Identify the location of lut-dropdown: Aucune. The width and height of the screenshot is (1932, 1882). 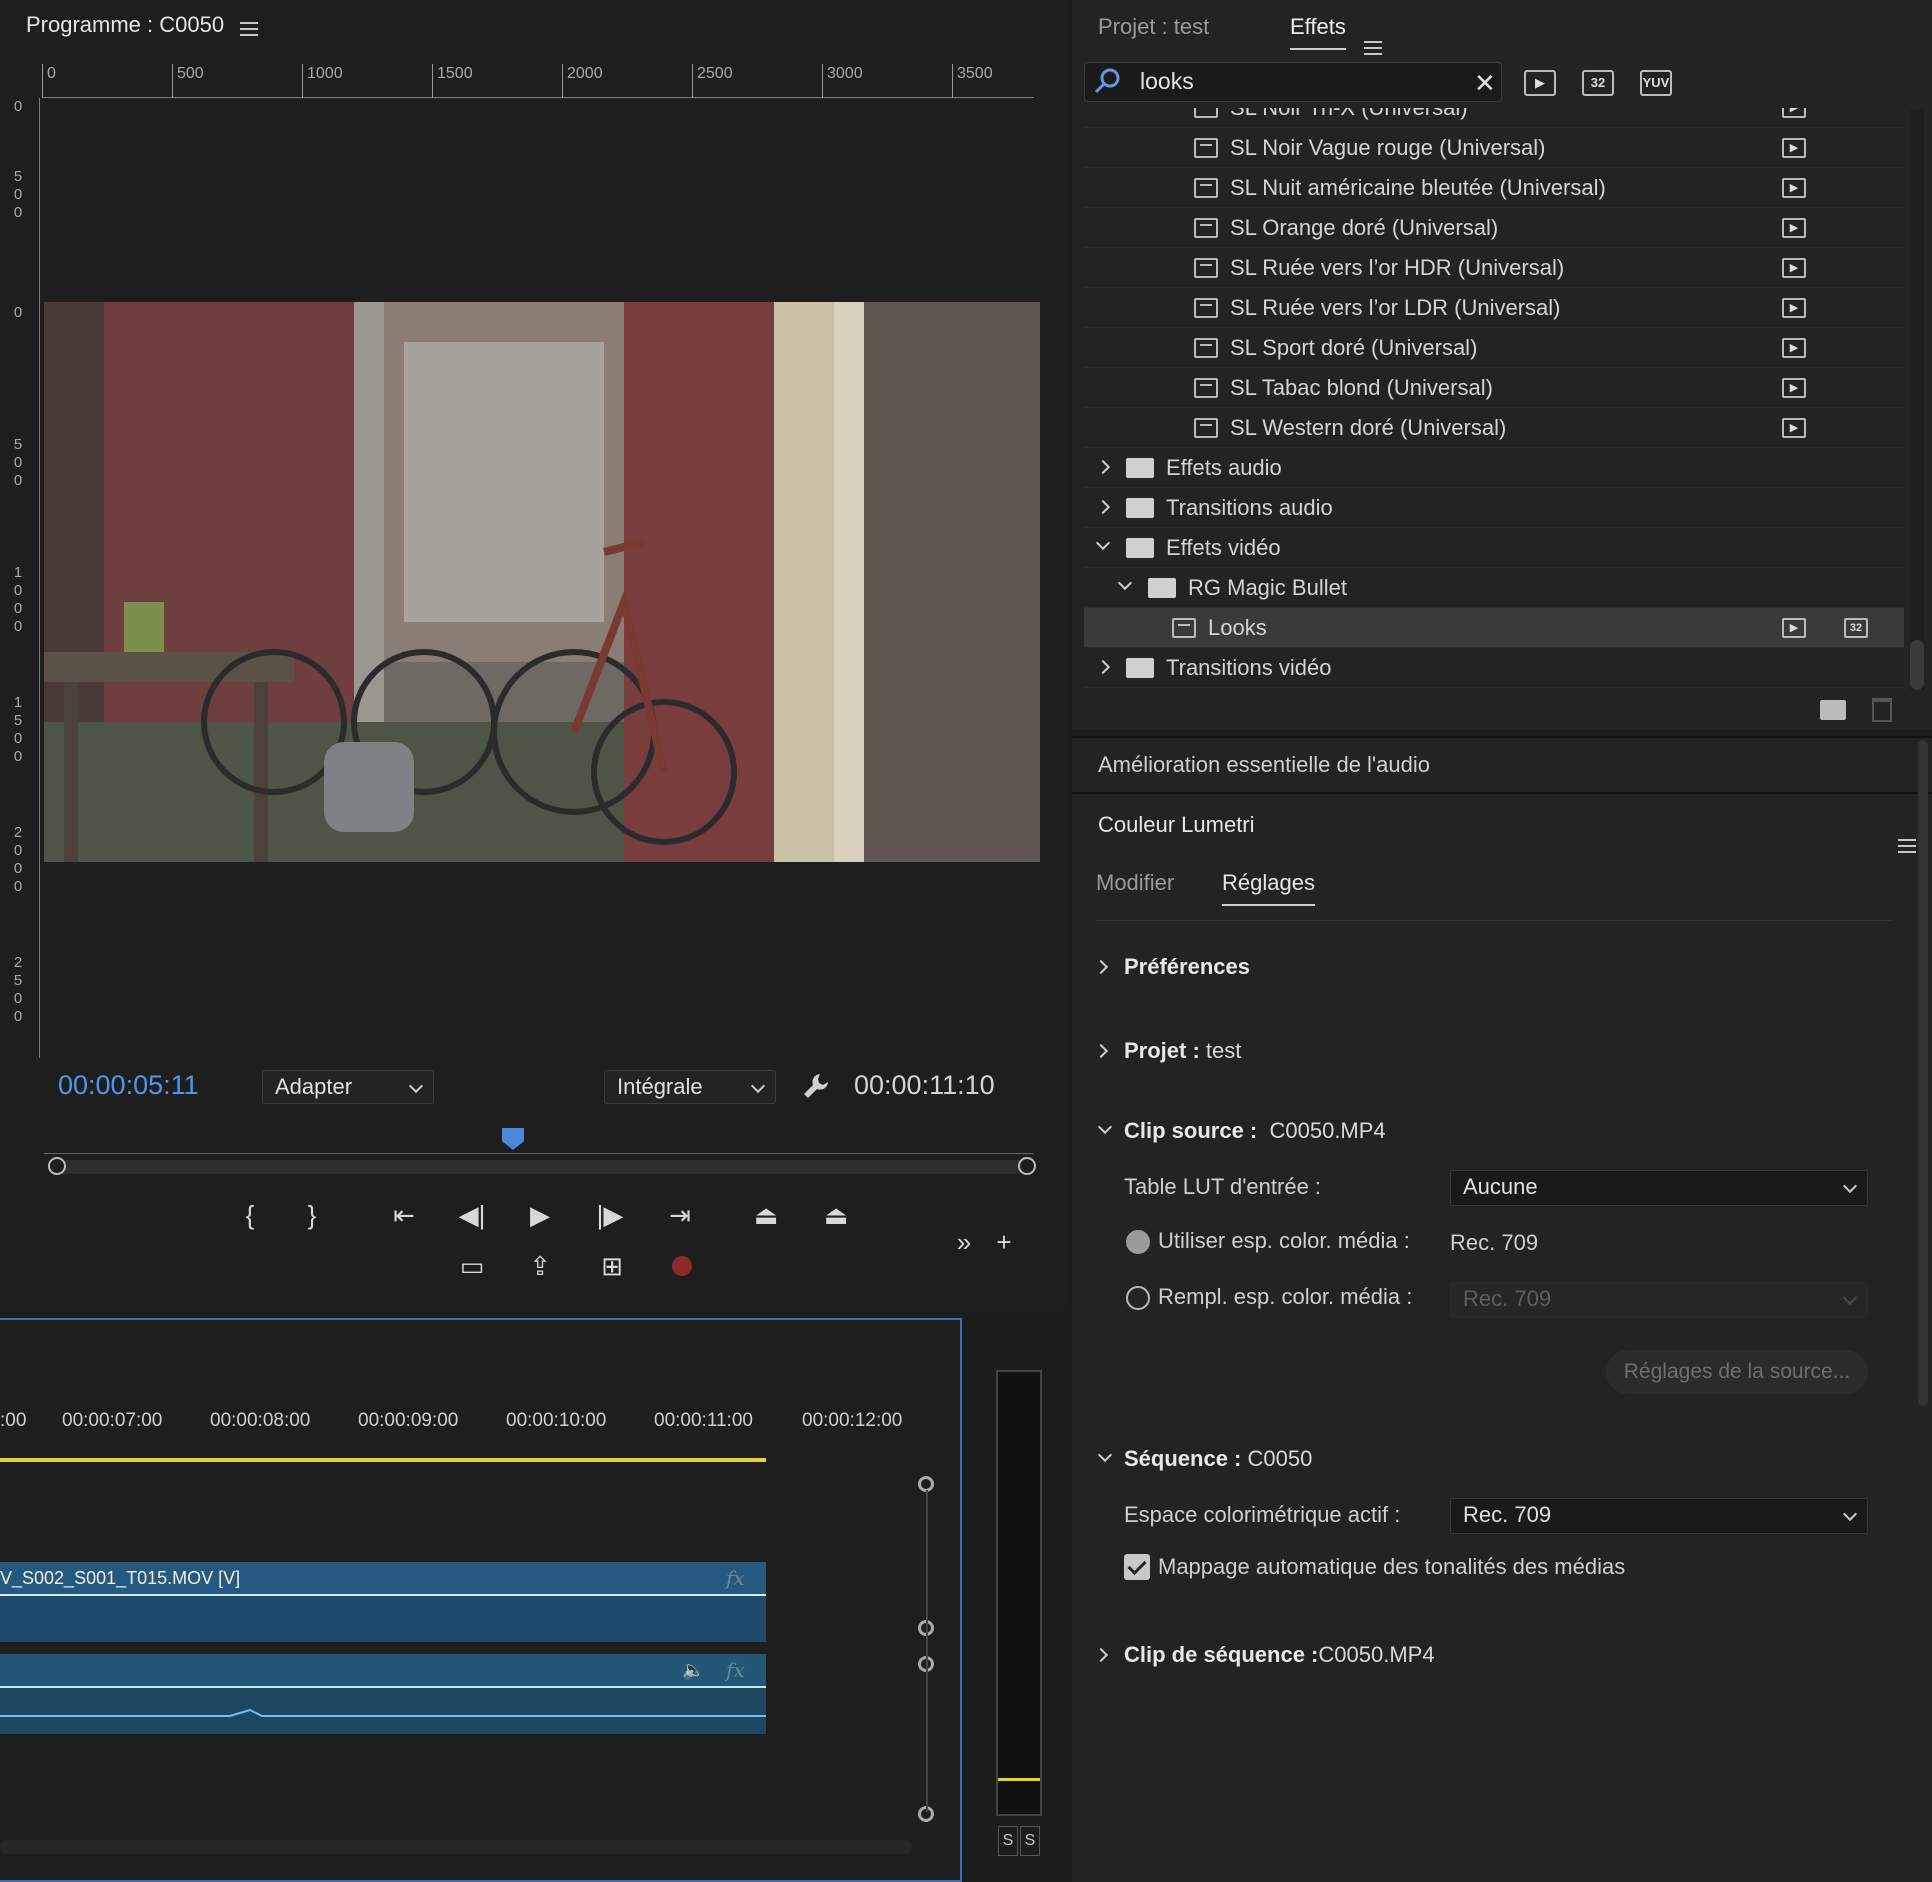
(1659, 1188).